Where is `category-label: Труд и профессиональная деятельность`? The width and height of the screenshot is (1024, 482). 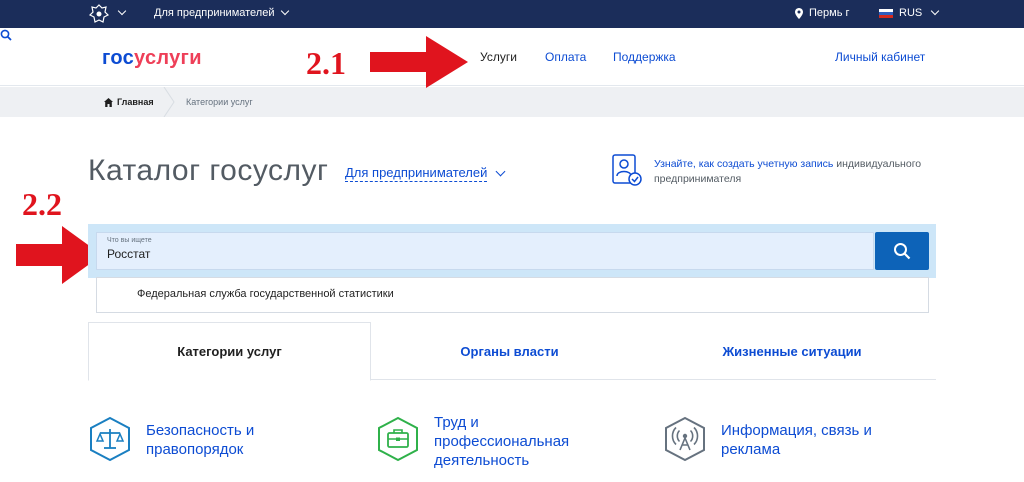
category-label: Труд и профессиональная деятельность is located at coordinates (502, 441).